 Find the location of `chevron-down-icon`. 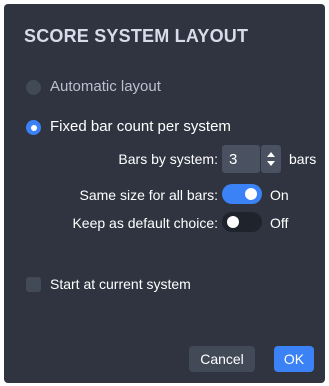

chevron-down-icon is located at coordinates (271, 163).